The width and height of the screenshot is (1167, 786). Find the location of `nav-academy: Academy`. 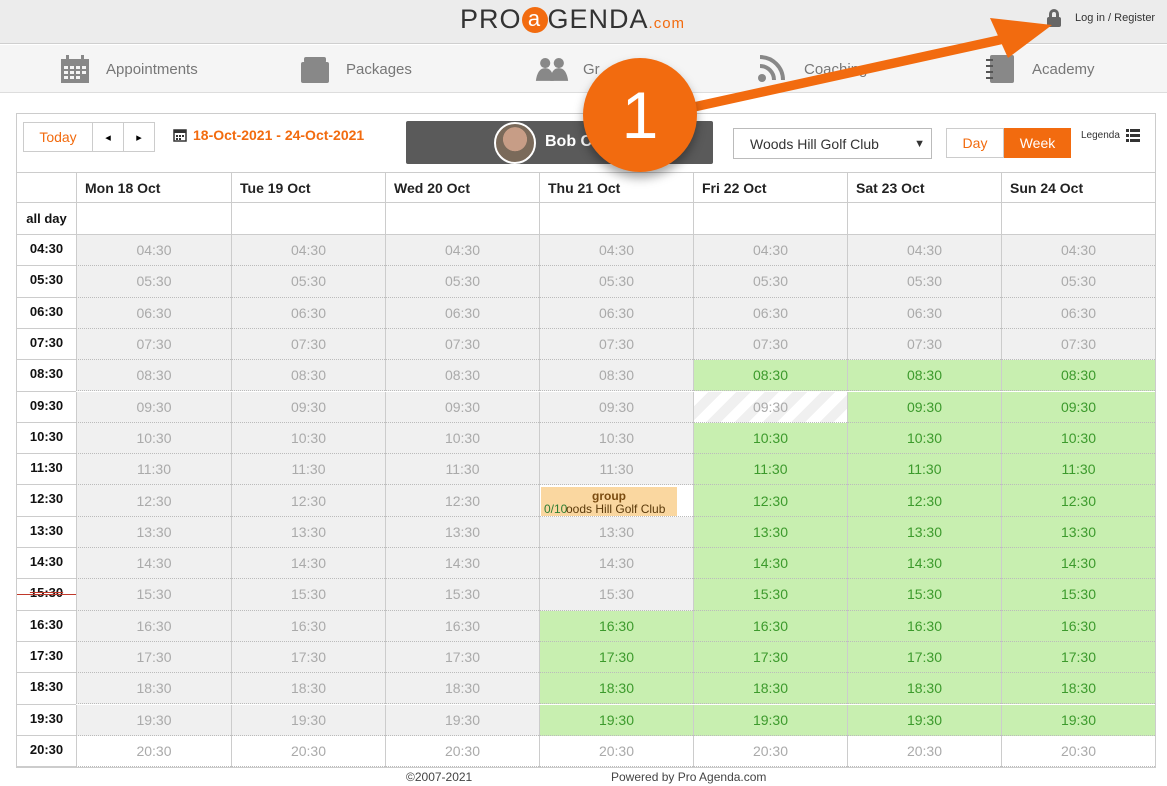

nav-academy: Academy is located at coordinates (1039, 69).